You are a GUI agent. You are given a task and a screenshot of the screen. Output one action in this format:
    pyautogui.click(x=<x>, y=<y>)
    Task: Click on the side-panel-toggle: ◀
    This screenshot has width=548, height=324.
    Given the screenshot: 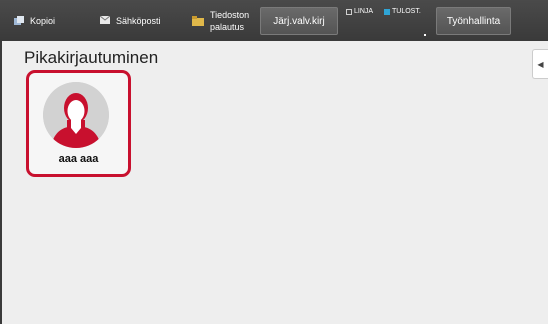 What is the action you would take?
    pyautogui.click(x=540, y=64)
    